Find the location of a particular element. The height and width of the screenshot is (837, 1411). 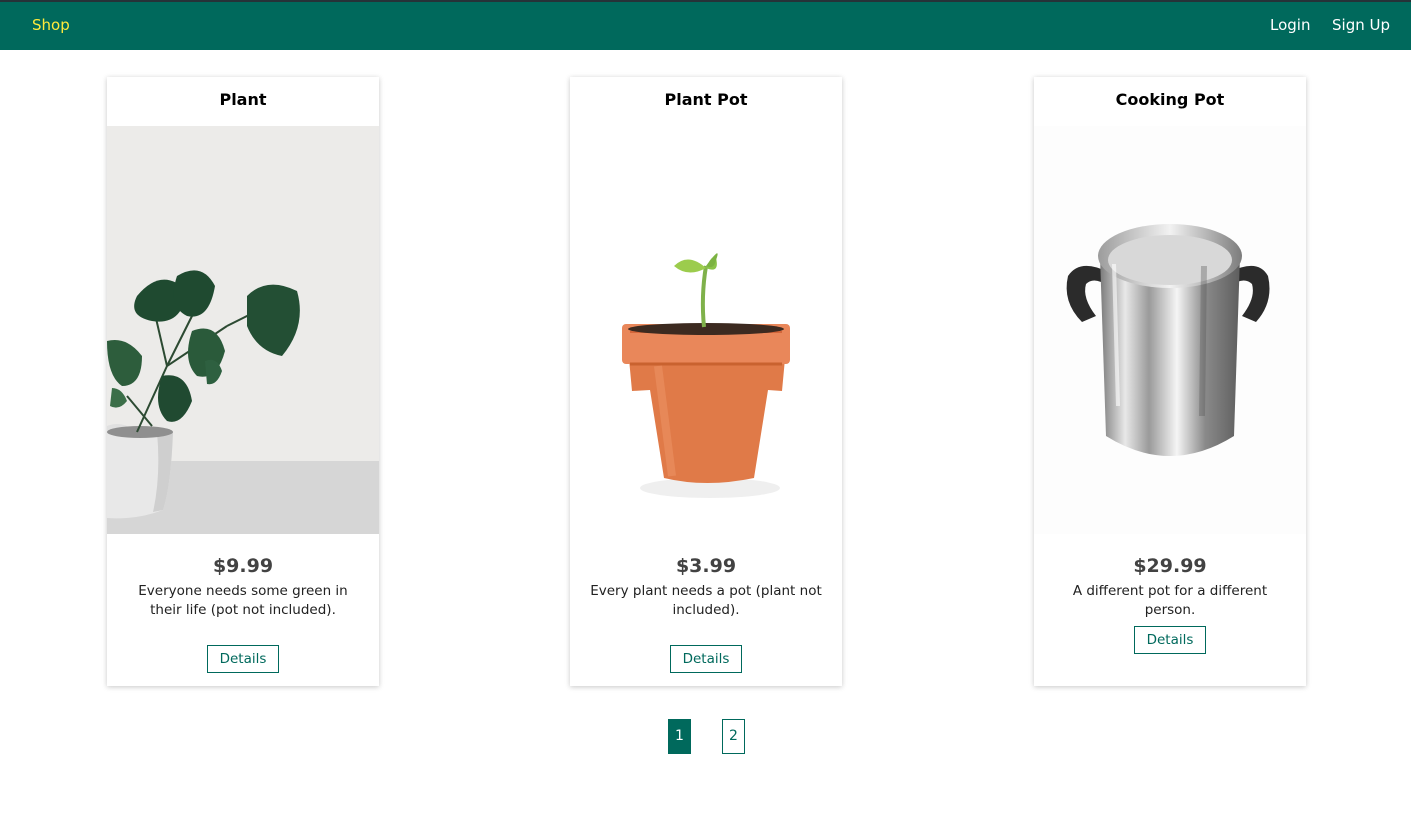

page-button-2: 2 is located at coordinates (733, 736).